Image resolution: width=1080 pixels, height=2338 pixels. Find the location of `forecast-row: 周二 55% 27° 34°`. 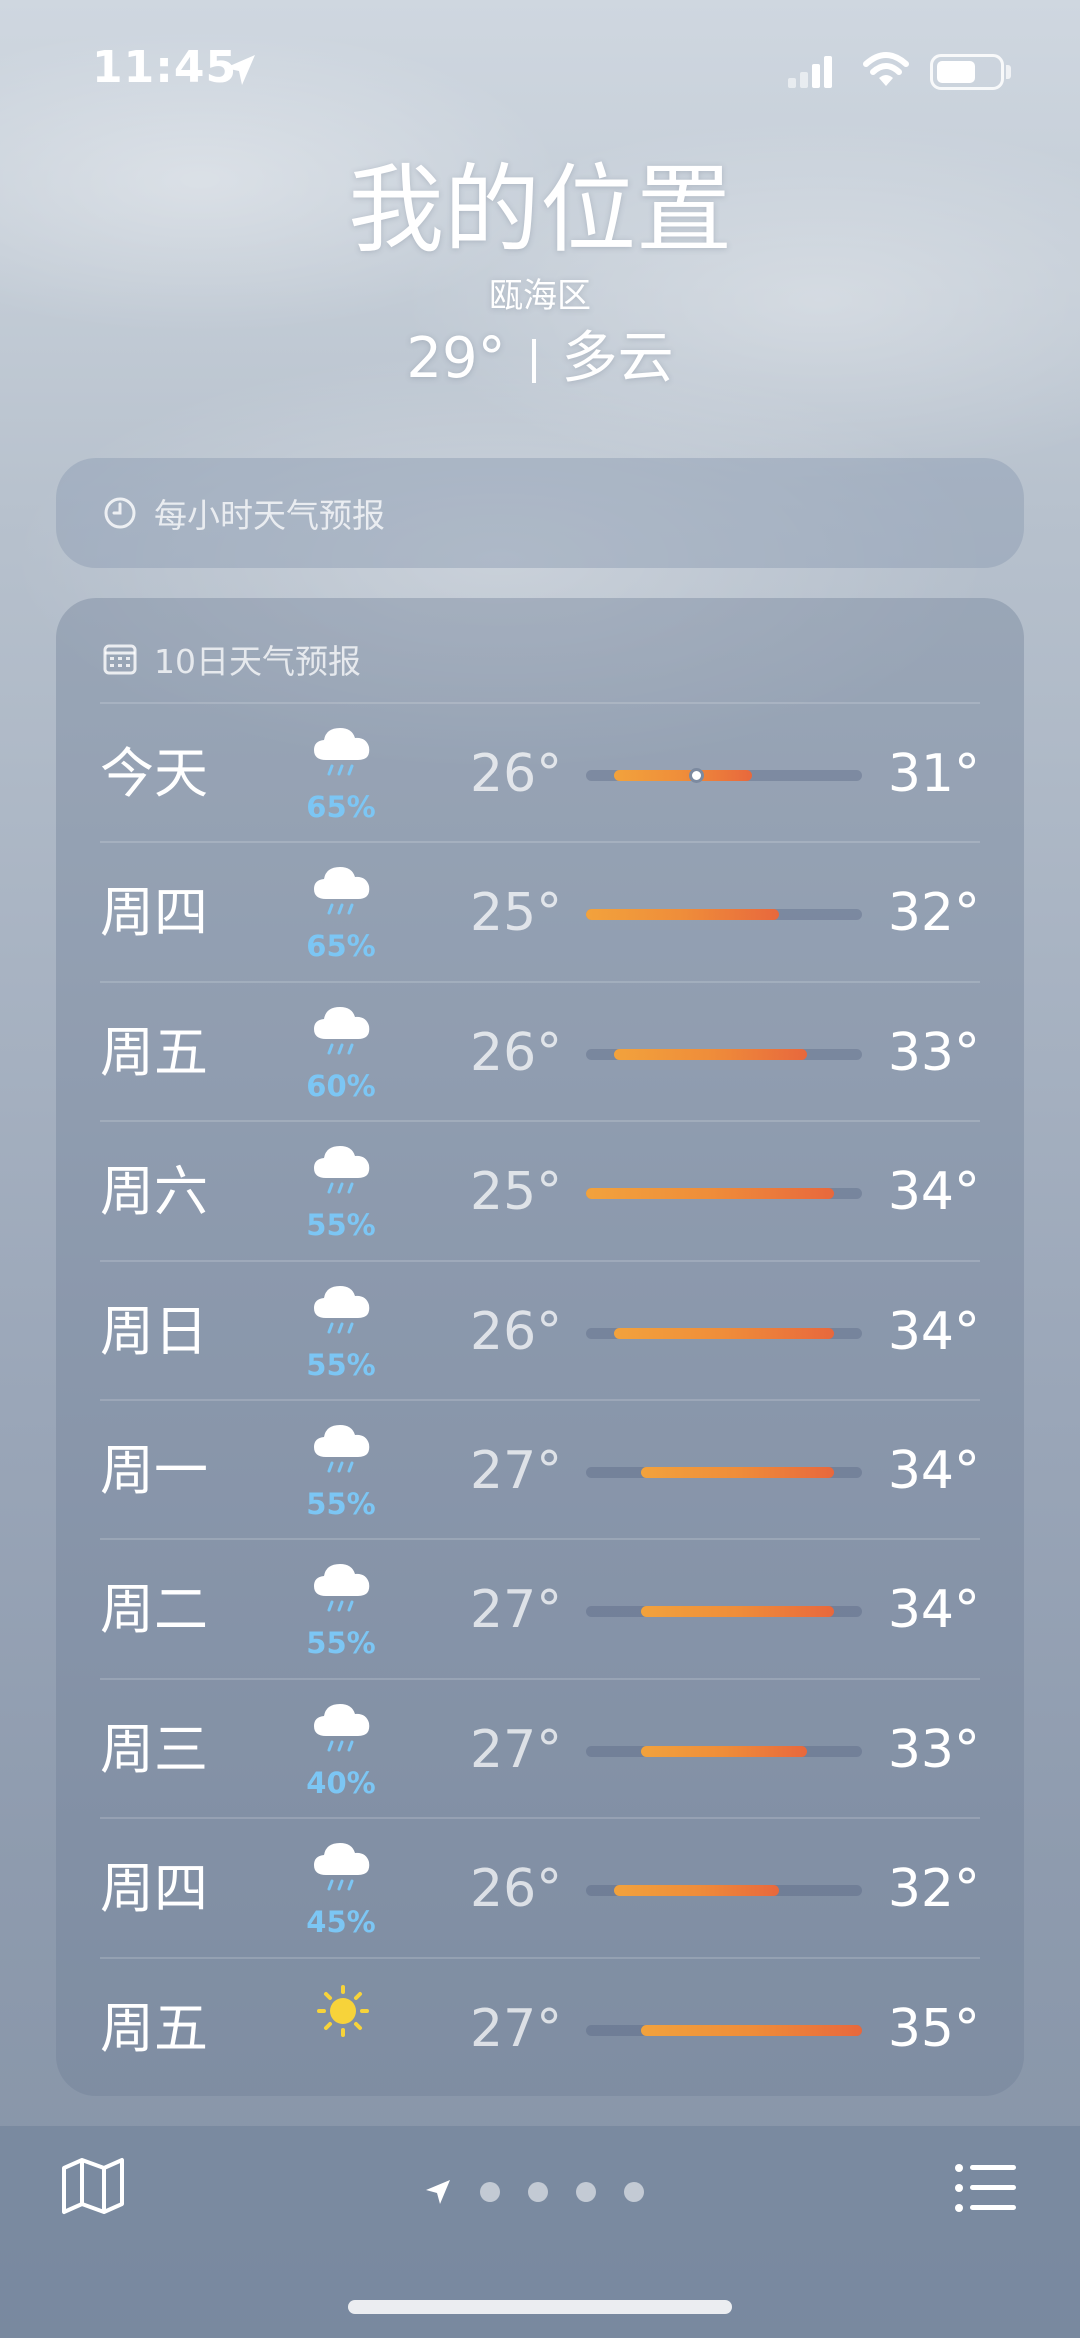

forecast-row: 周二 55% 27° 34° is located at coordinates (540, 1607).